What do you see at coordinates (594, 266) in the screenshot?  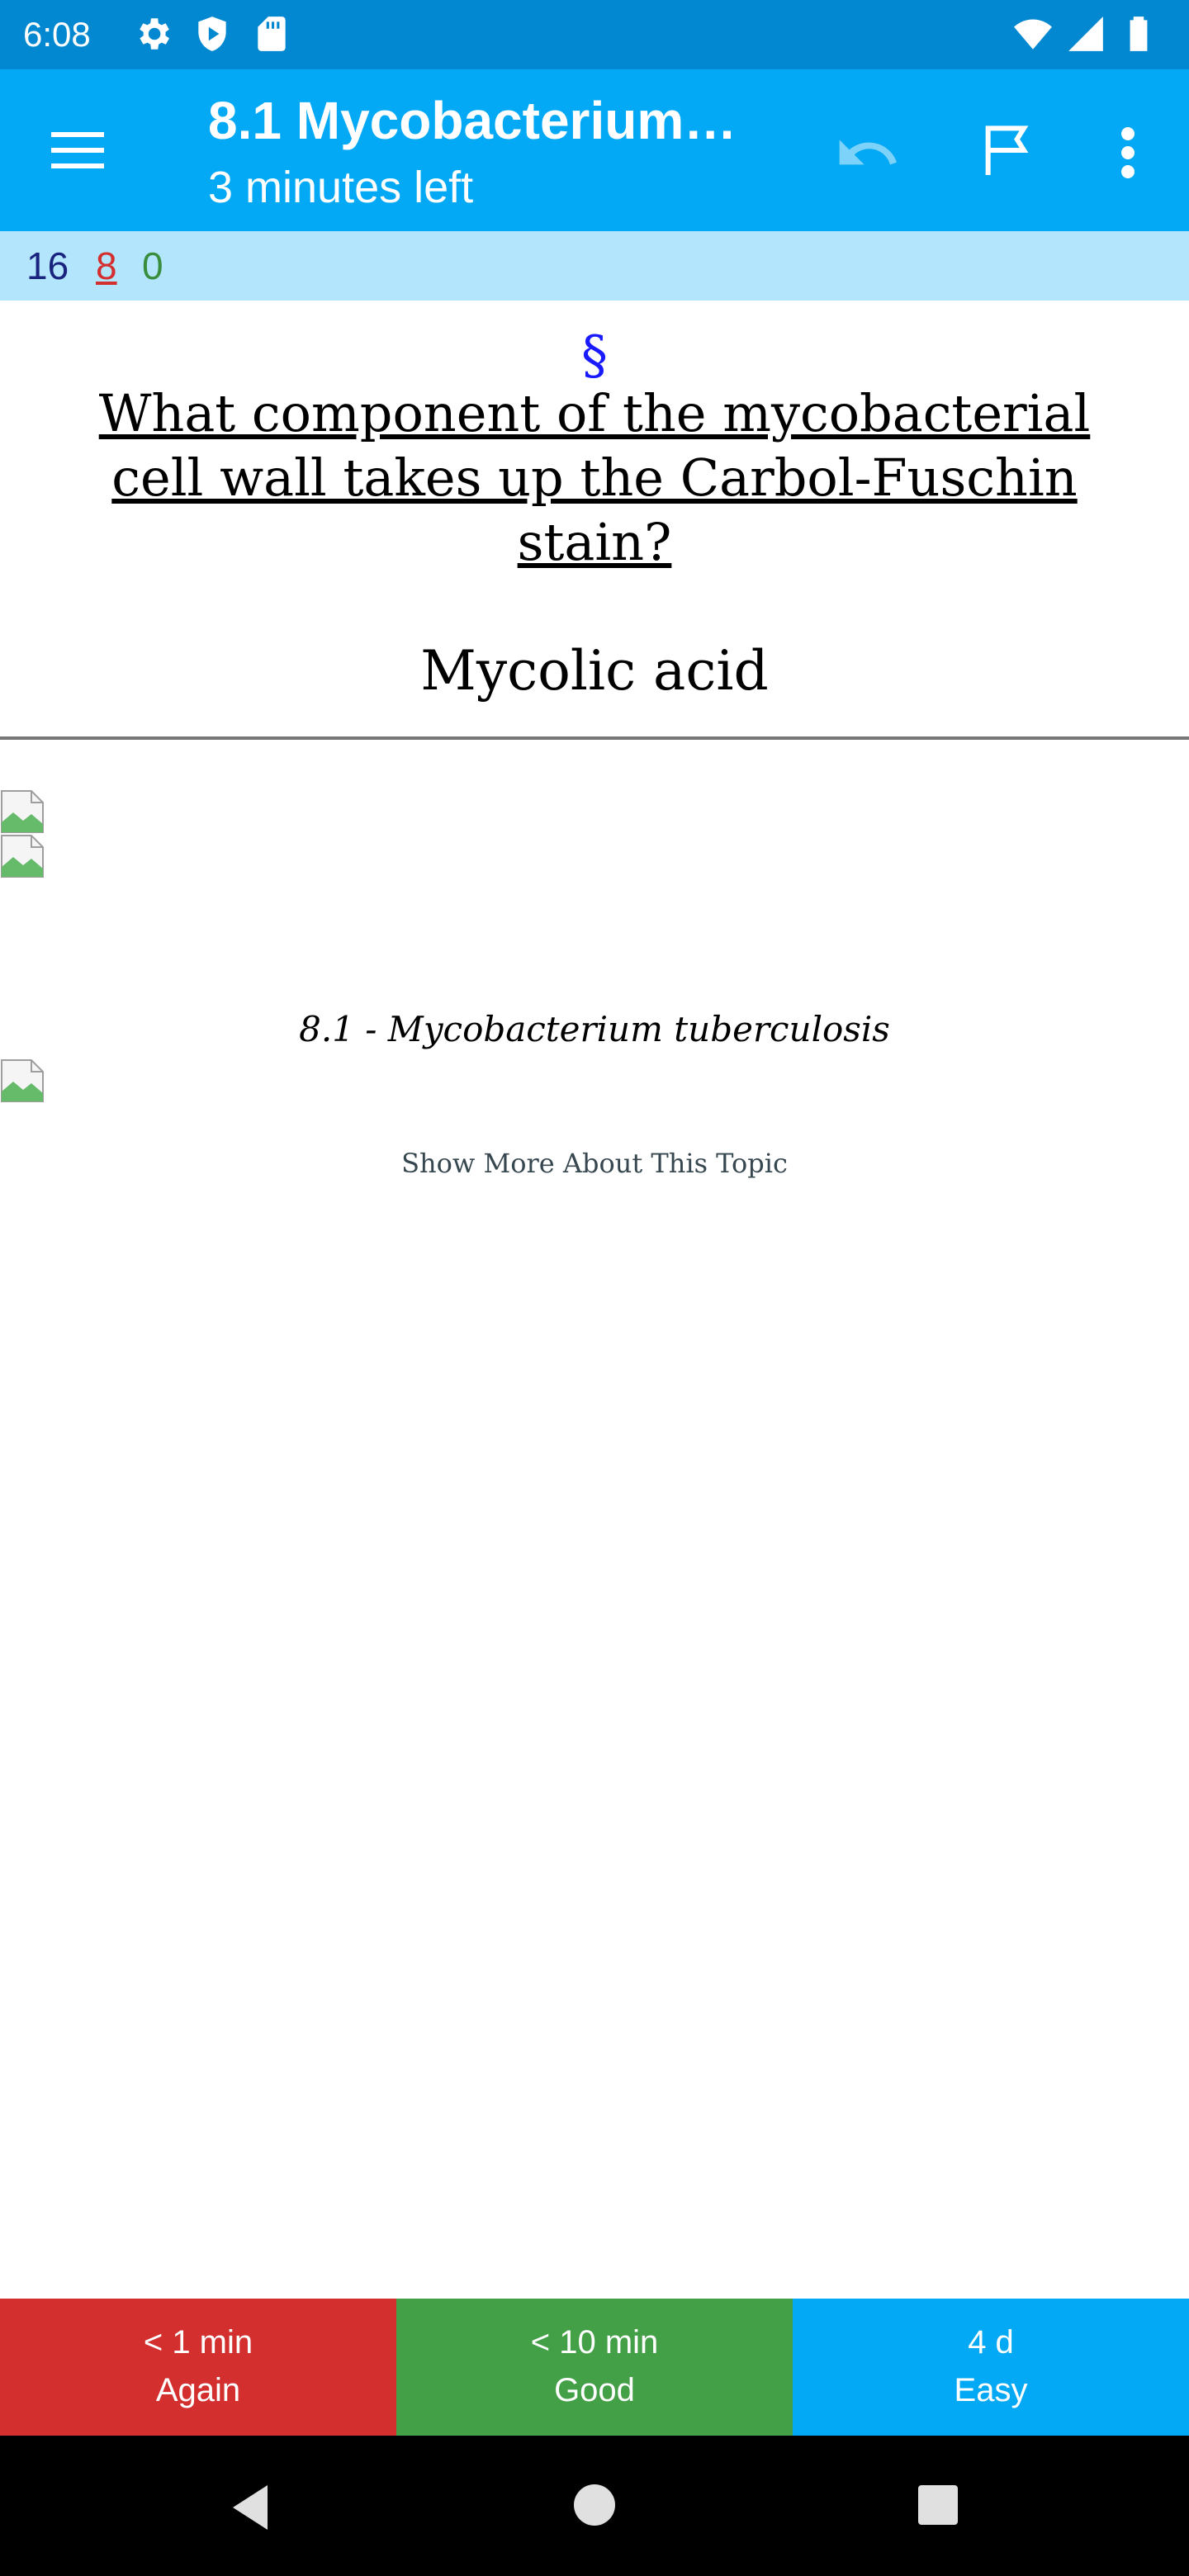 I see `card-counts-bar: 16 8 0` at bounding box center [594, 266].